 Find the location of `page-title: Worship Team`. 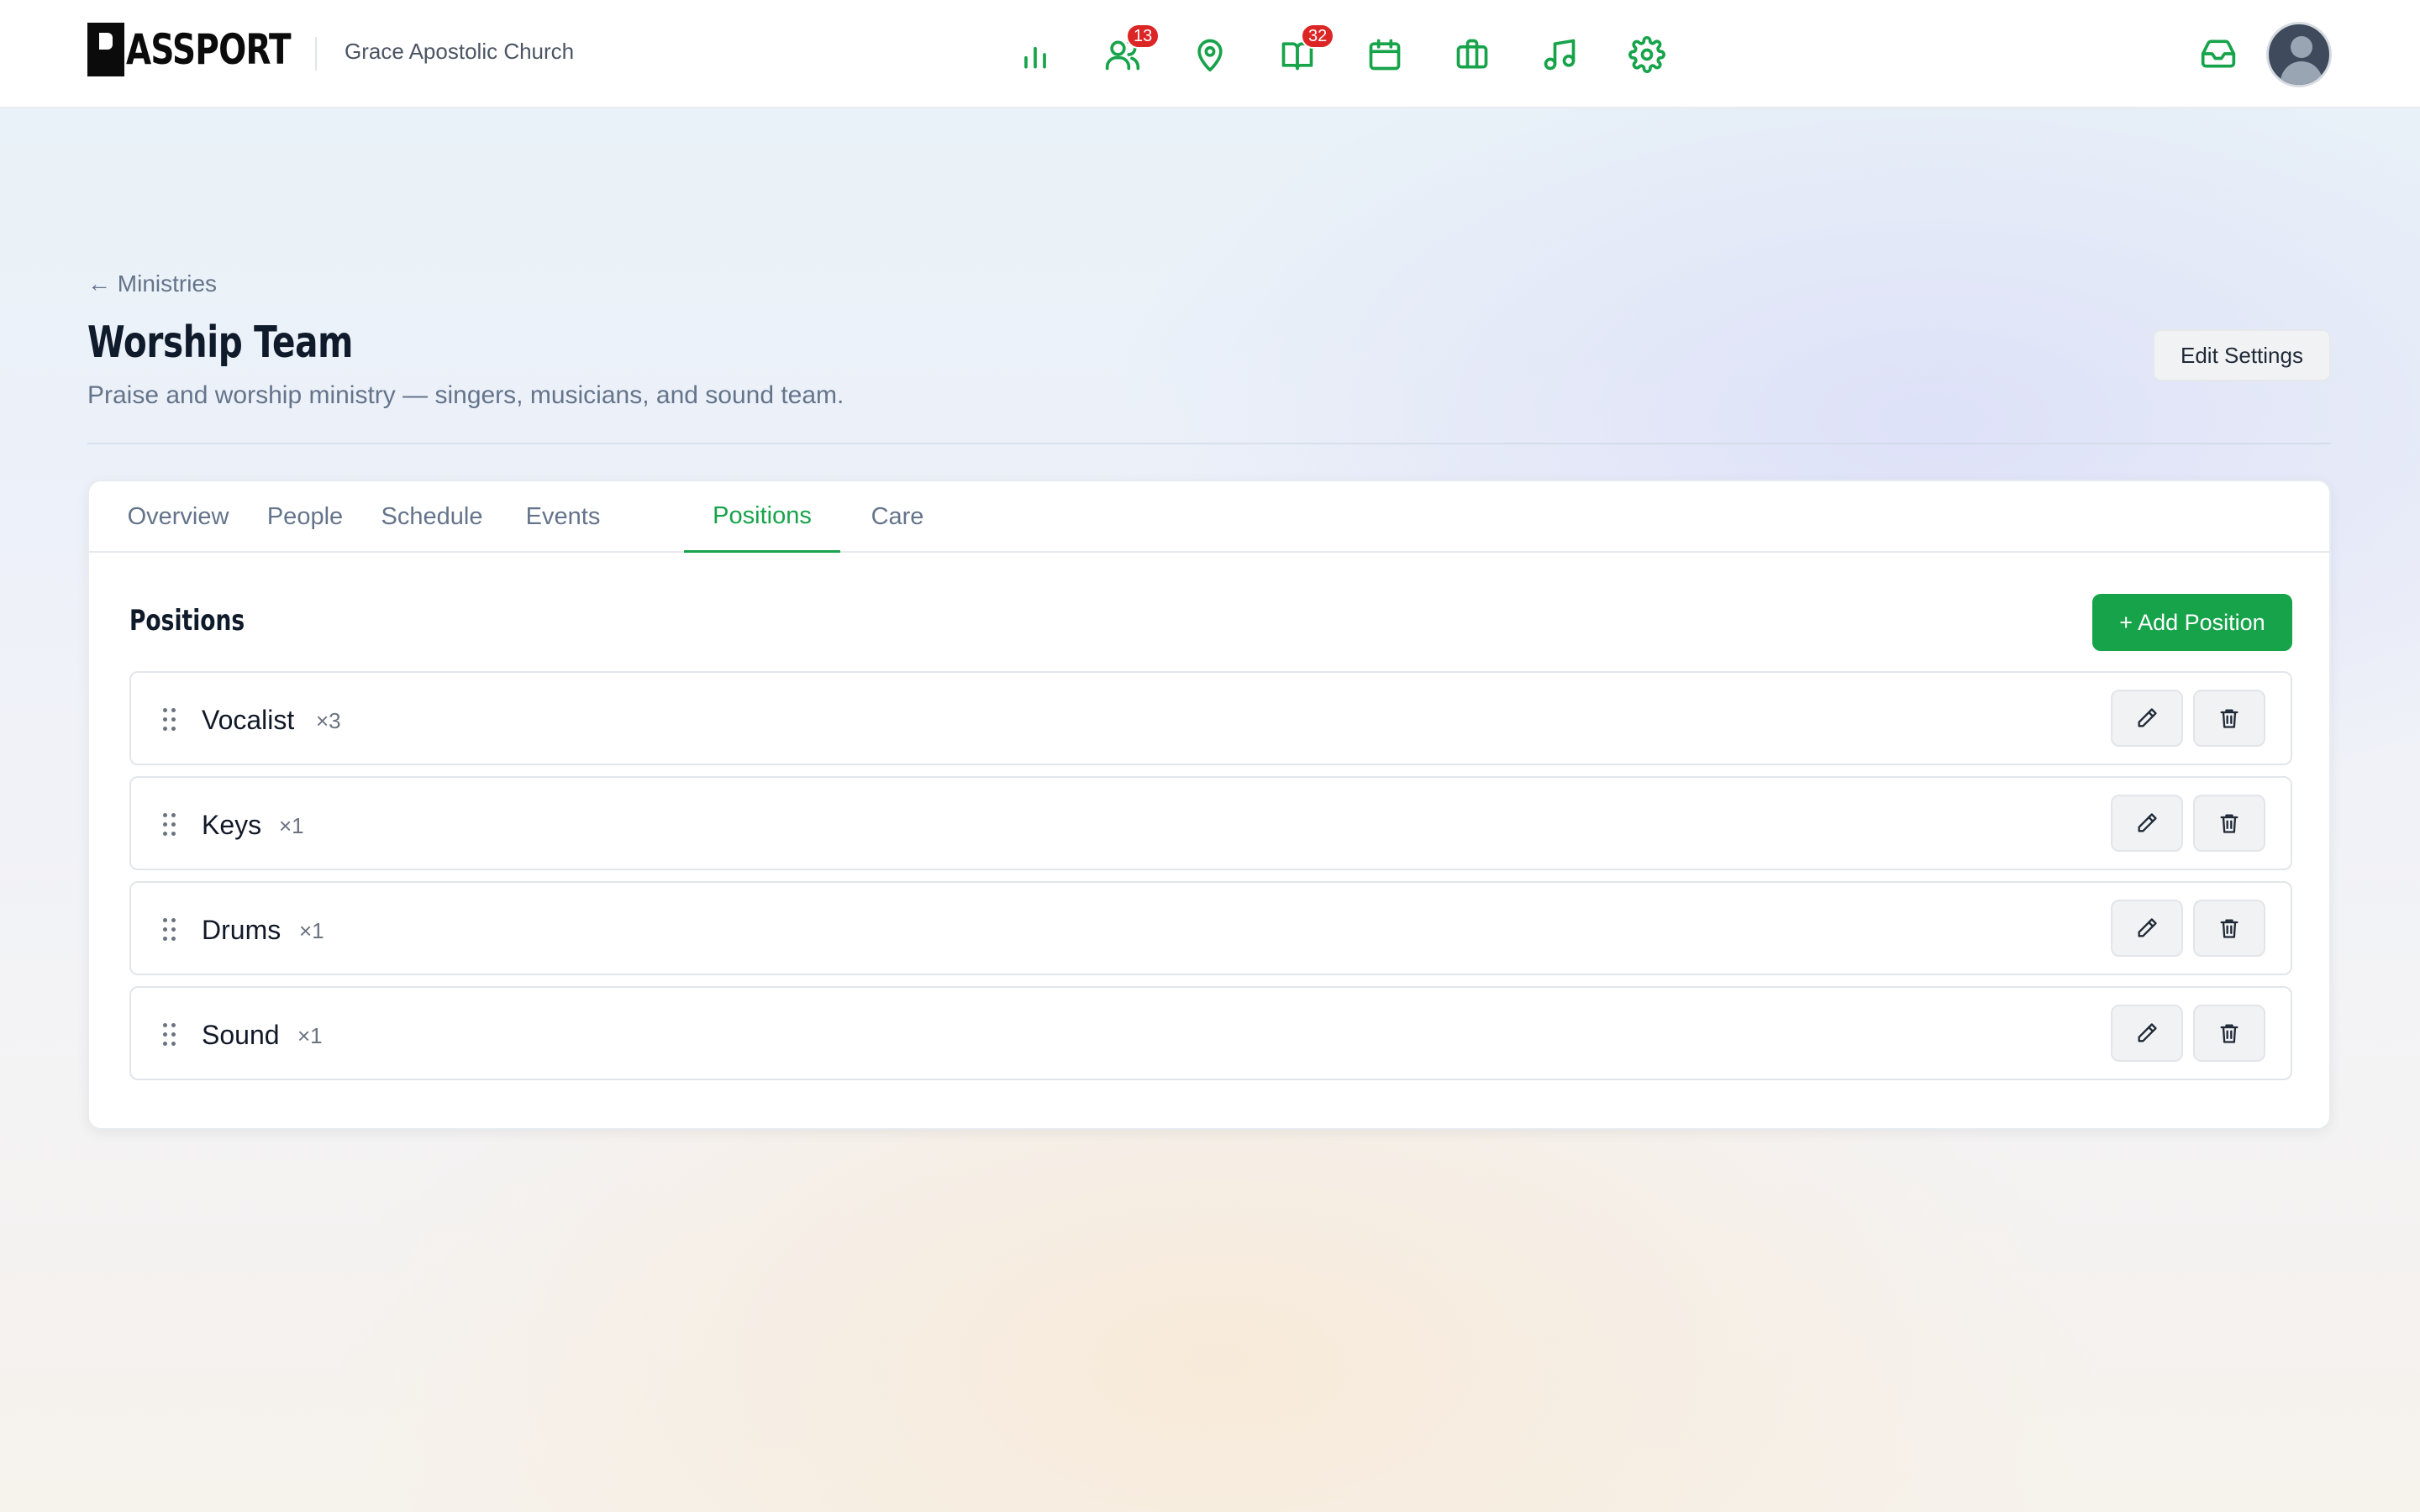

page-title: Worship Team is located at coordinates (220, 343).